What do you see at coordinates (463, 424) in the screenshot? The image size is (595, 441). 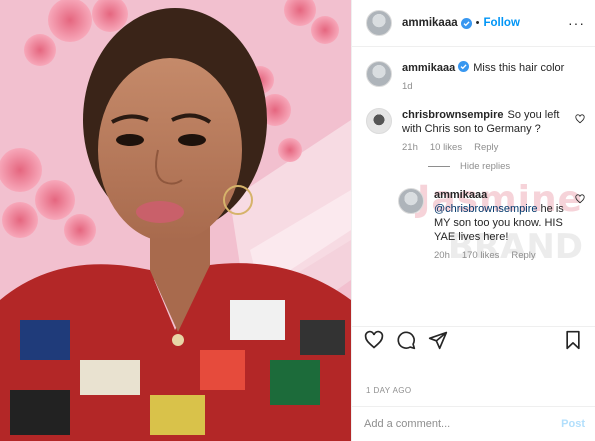 I see `add-comment-input` at bounding box center [463, 424].